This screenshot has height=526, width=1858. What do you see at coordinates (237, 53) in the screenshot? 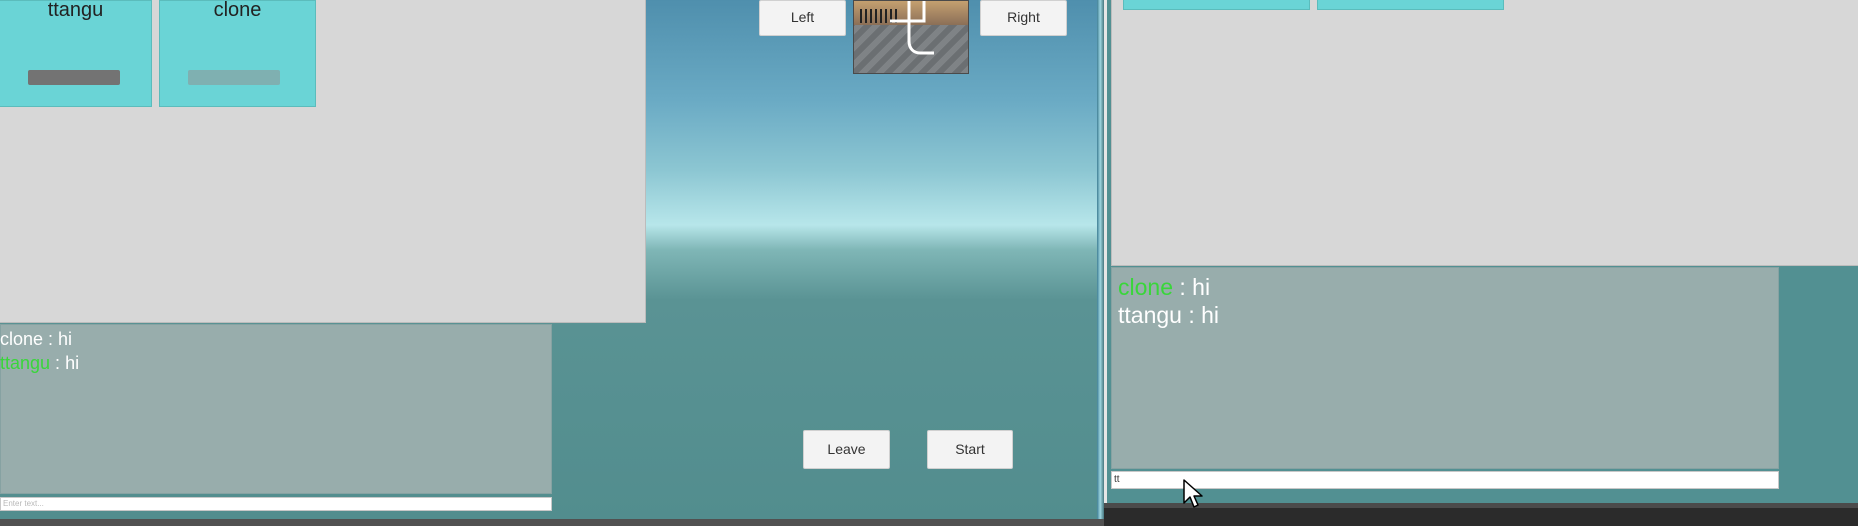
I see `player-card-clone: clone` at bounding box center [237, 53].